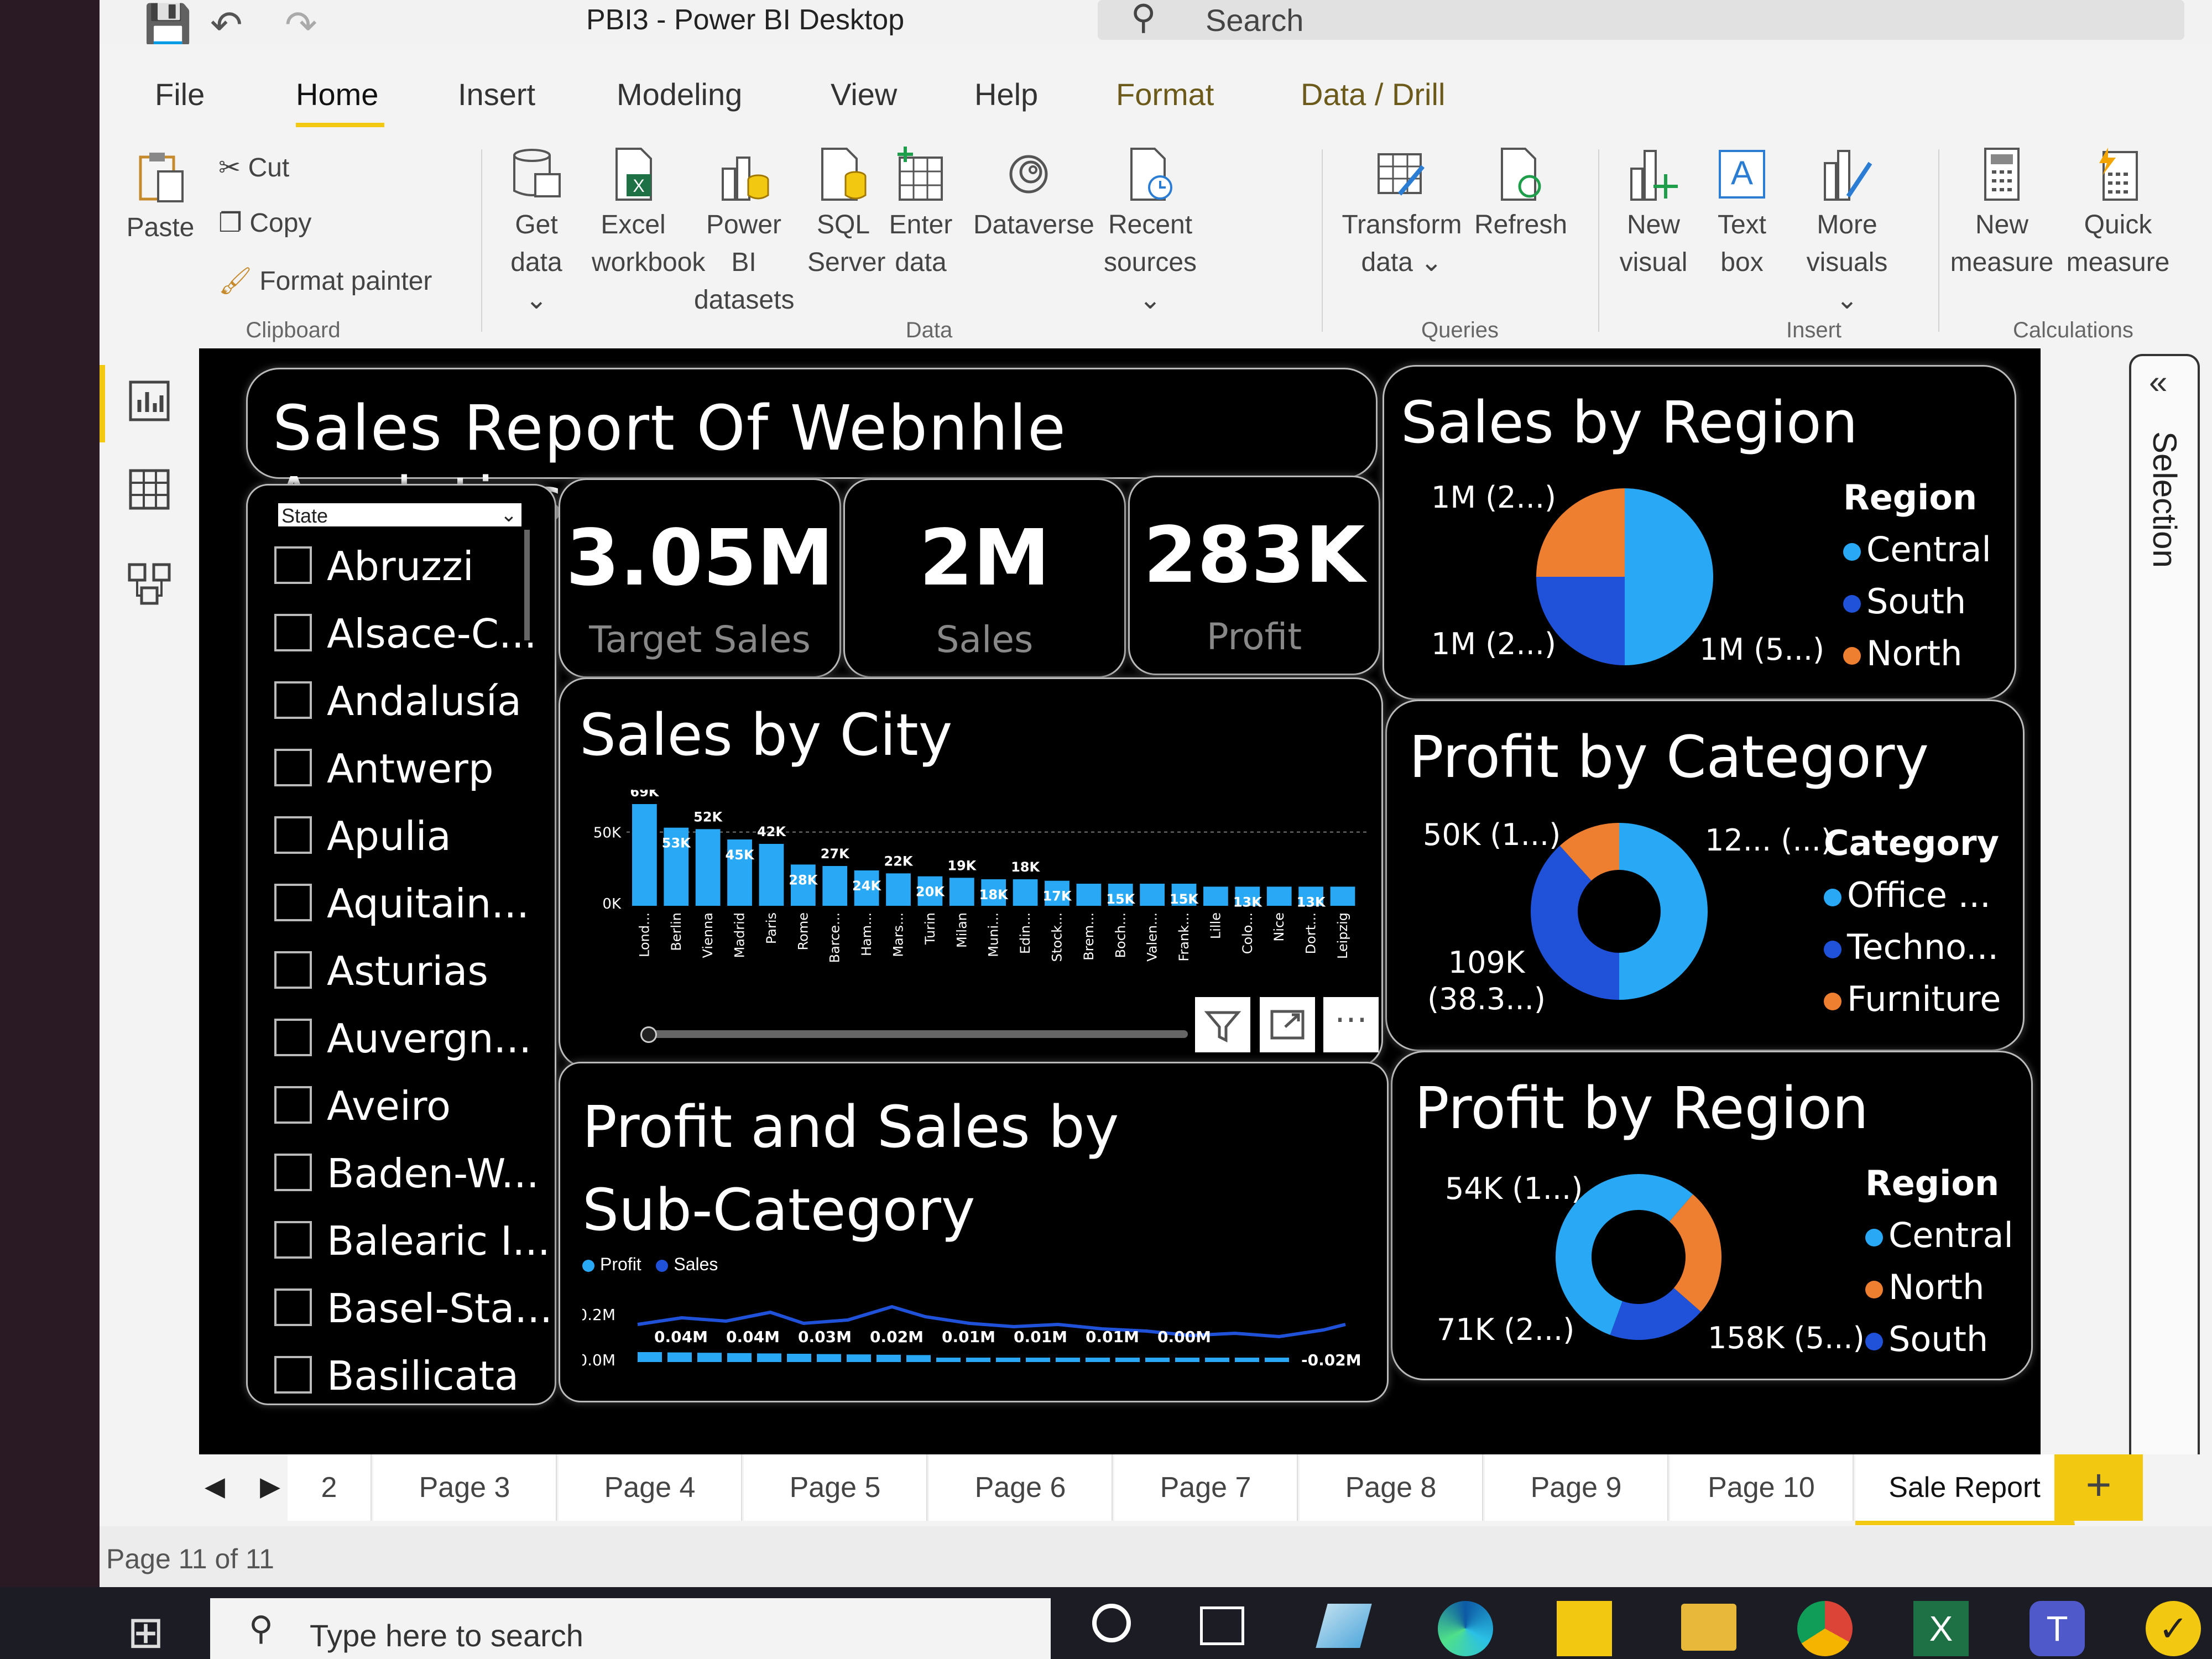 This screenshot has height=1659, width=2212. I want to click on page-tab: Page 5, so click(836, 1488).